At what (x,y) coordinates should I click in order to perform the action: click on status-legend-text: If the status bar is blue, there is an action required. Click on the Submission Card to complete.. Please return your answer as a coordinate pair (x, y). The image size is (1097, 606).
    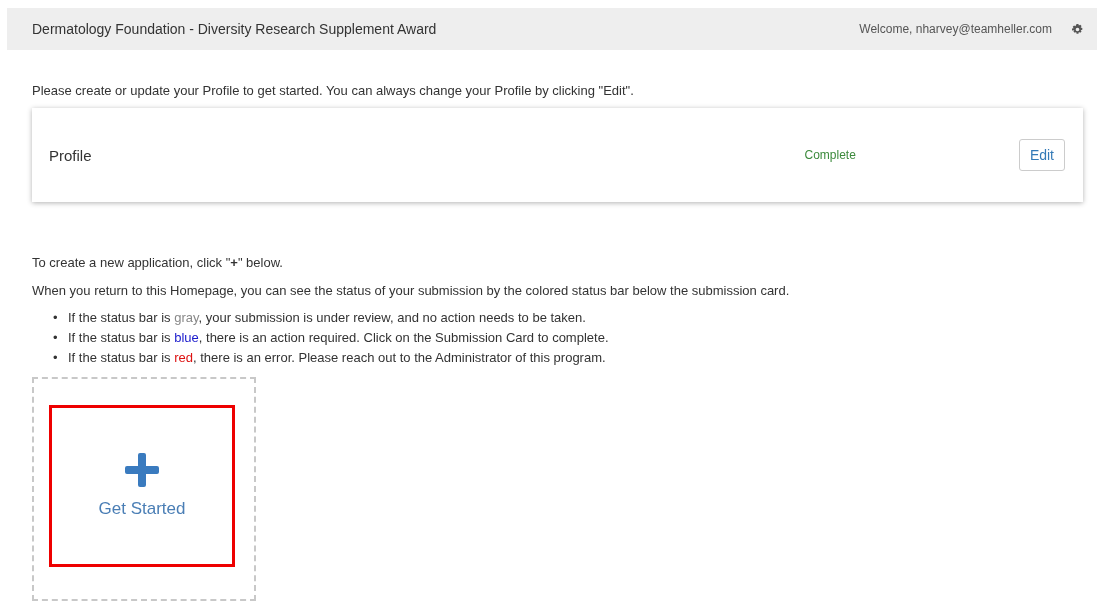
    Looking at the image, I should click on (338, 338).